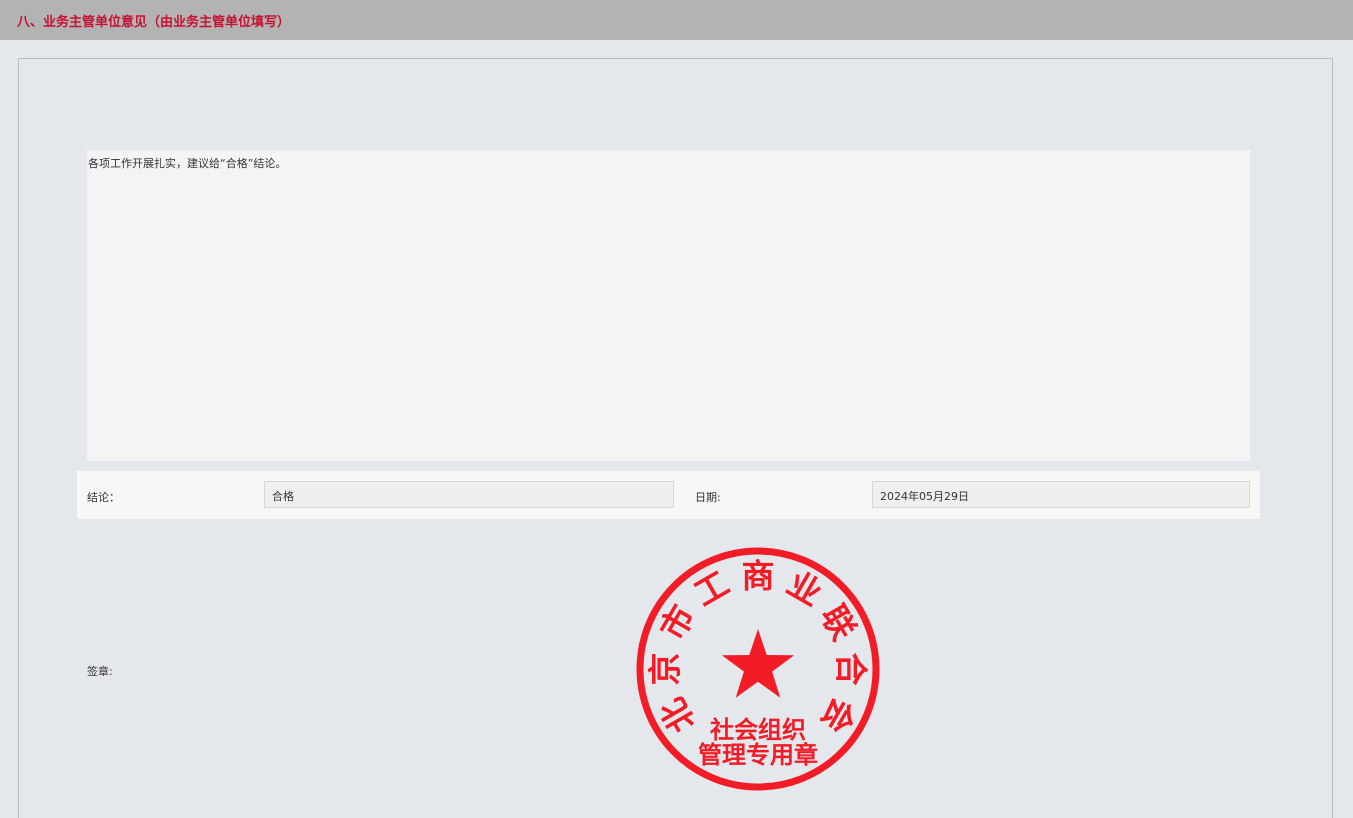  What do you see at coordinates (1061, 494) in the screenshot?
I see `date-field: 2024年05月29日` at bounding box center [1061, 494].